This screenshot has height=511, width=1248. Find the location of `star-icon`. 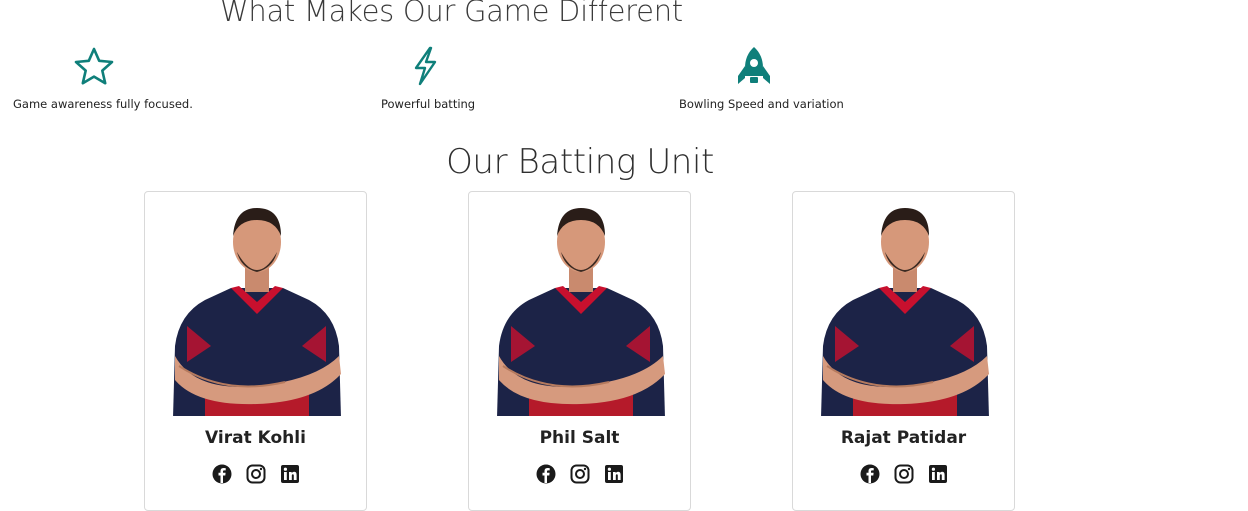

star-icon is located at coordinates (94, 66).